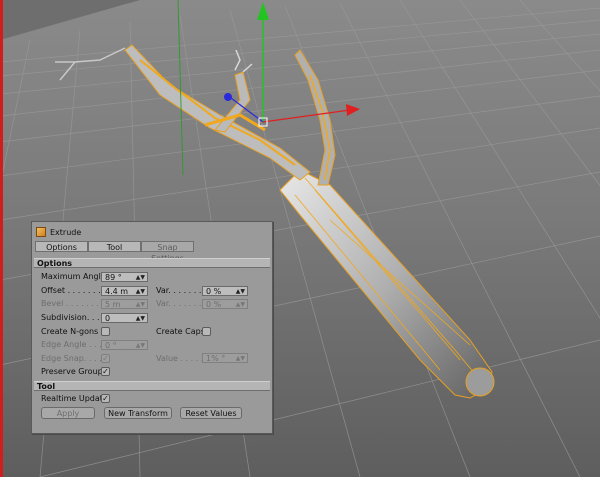 The height and width of the screenshot is (477, 600). Describe the element at coordinates (211, 413) in the screenshot. I see `reset-values-button: Reset Values` at that location.